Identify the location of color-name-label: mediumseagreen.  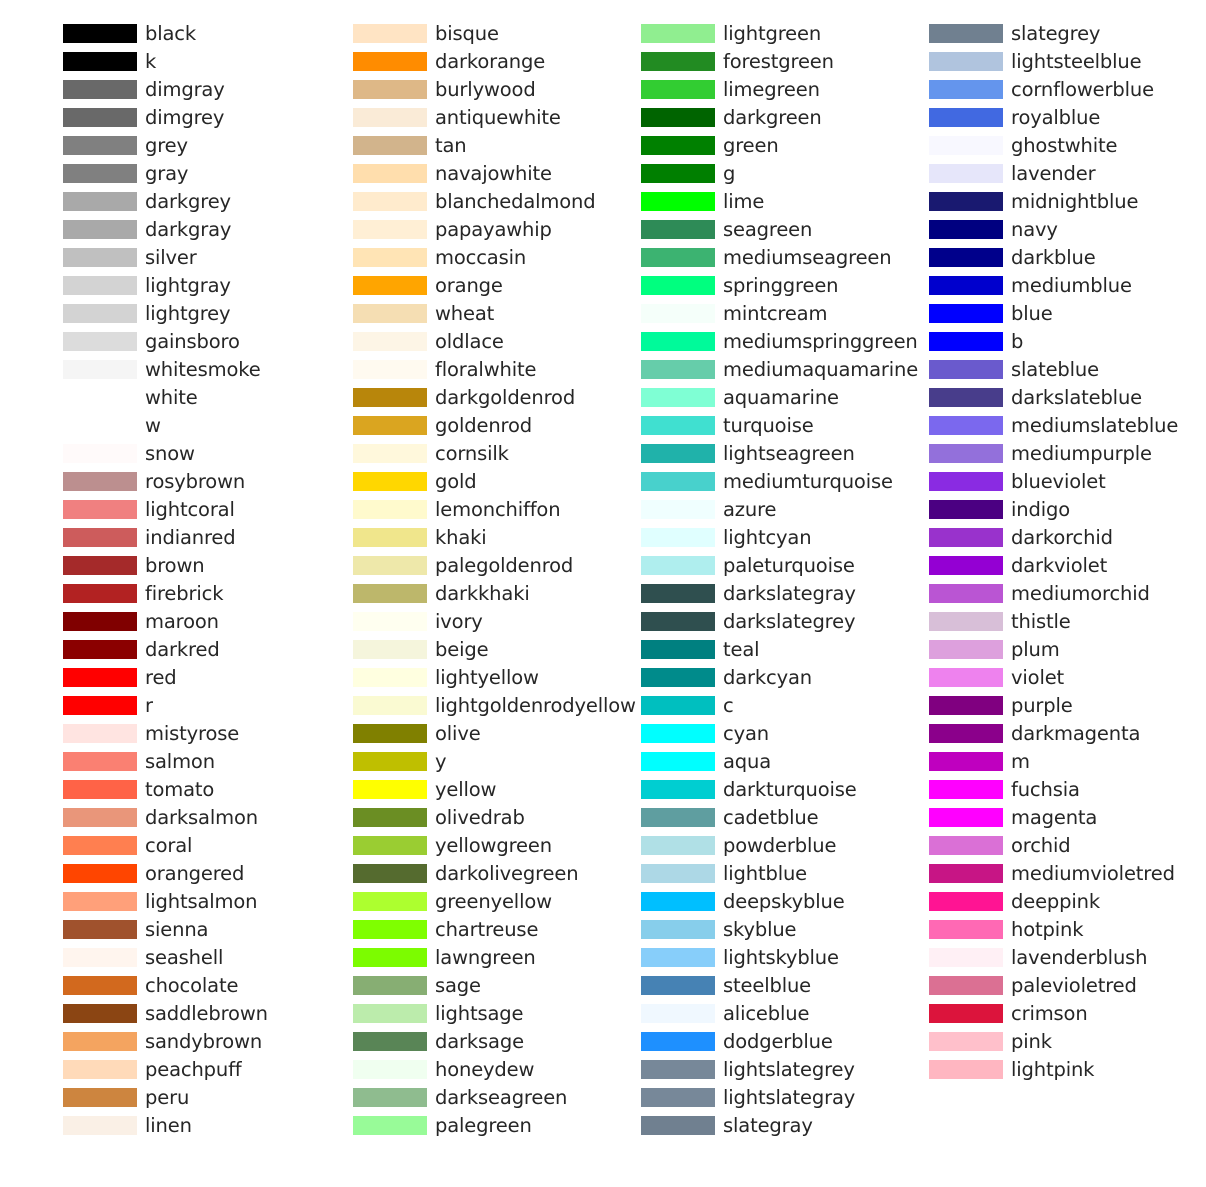
(807, 257).